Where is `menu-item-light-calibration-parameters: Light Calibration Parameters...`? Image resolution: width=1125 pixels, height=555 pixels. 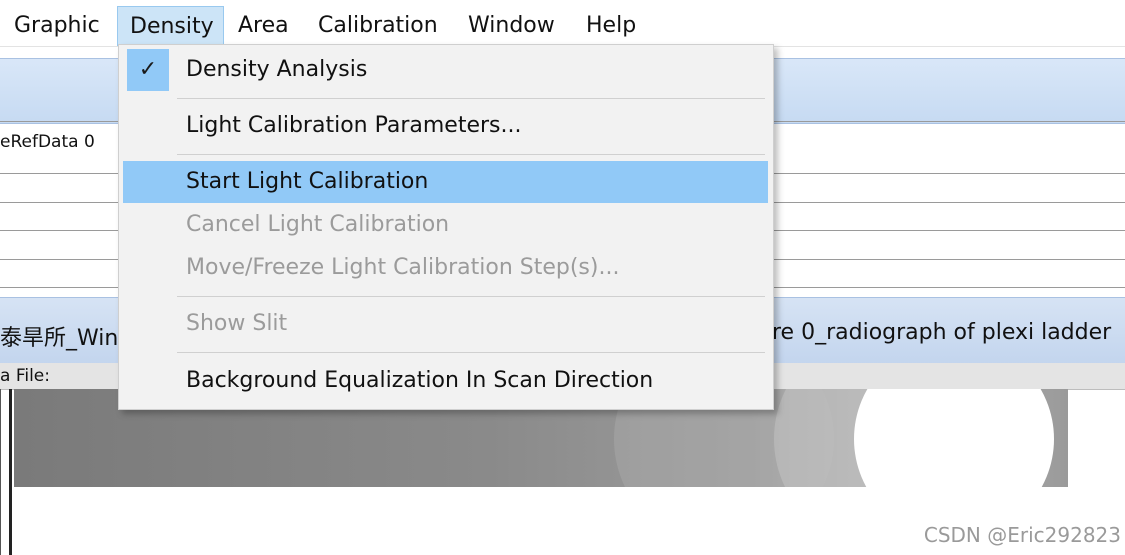 menu-item-light-calibration-parameters: Light Calibration Parameters... is located at coordinates (445, 126).